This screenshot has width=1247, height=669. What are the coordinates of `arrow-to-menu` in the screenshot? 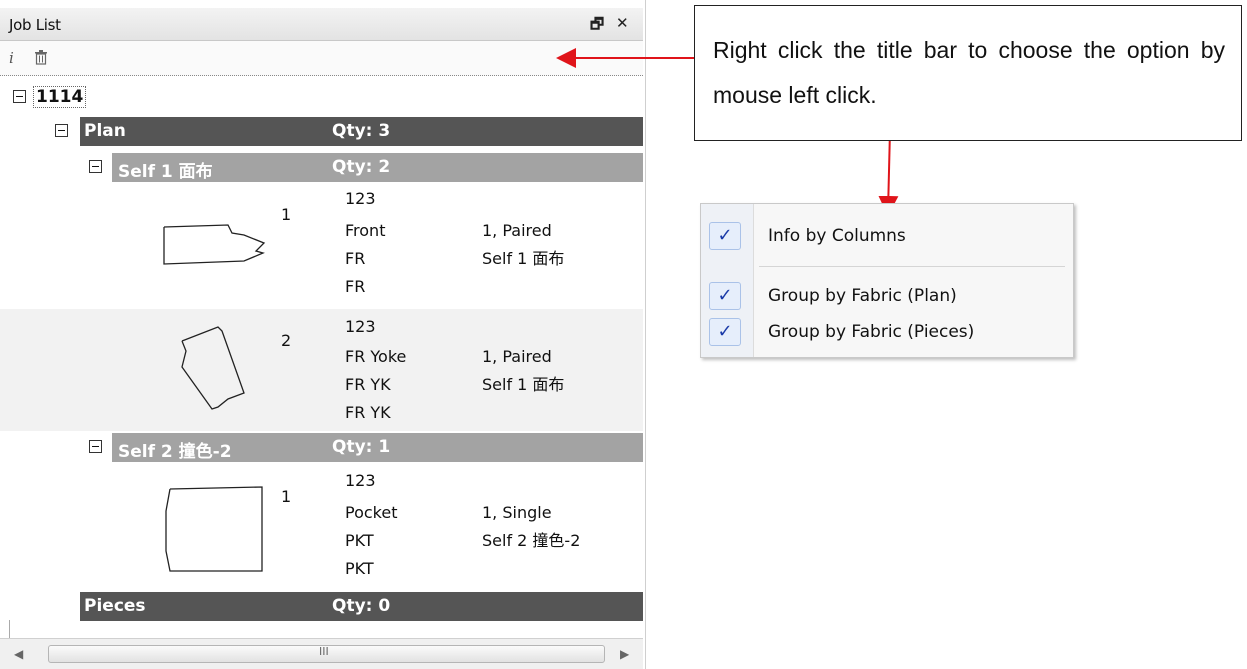 It's located at (888, 172).